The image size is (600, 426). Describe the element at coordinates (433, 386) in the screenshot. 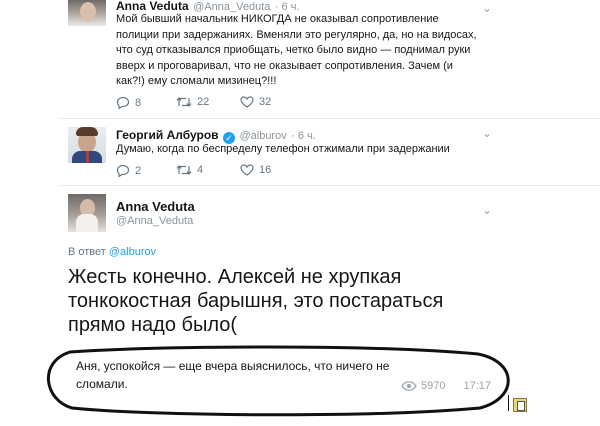

I see `view-count: 5970` at that location.